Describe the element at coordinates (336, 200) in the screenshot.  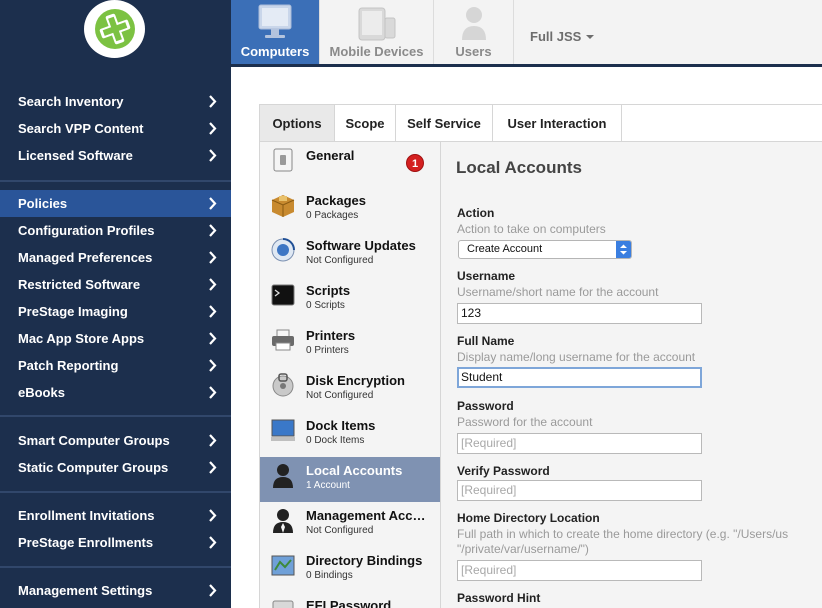
I see `payload-title: Packages` at that location.